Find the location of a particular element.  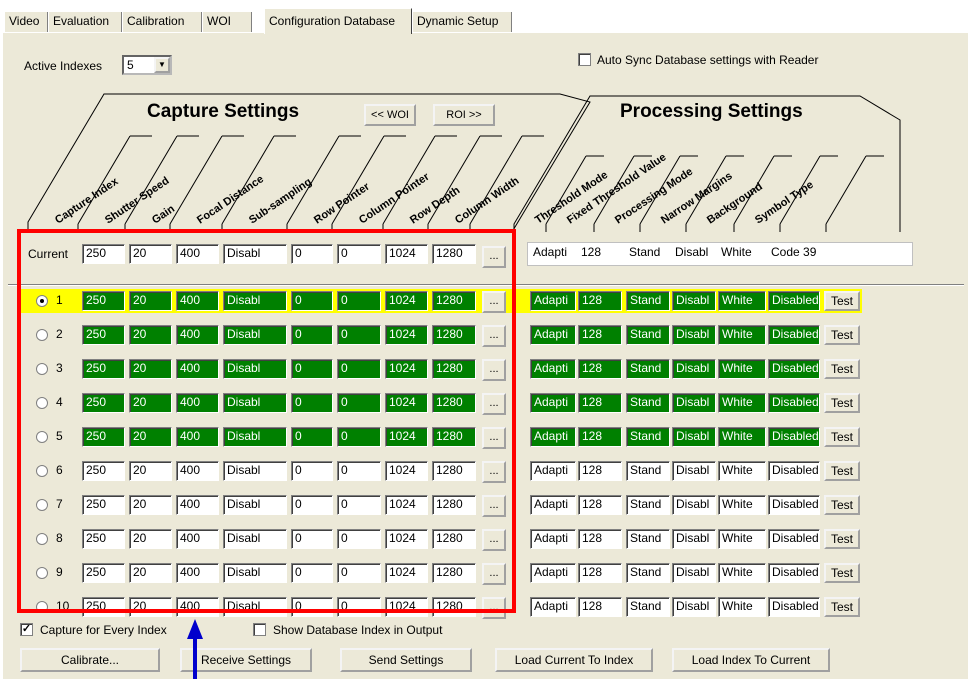

capture-column-header: Gain is located at coordinates (163, 215).